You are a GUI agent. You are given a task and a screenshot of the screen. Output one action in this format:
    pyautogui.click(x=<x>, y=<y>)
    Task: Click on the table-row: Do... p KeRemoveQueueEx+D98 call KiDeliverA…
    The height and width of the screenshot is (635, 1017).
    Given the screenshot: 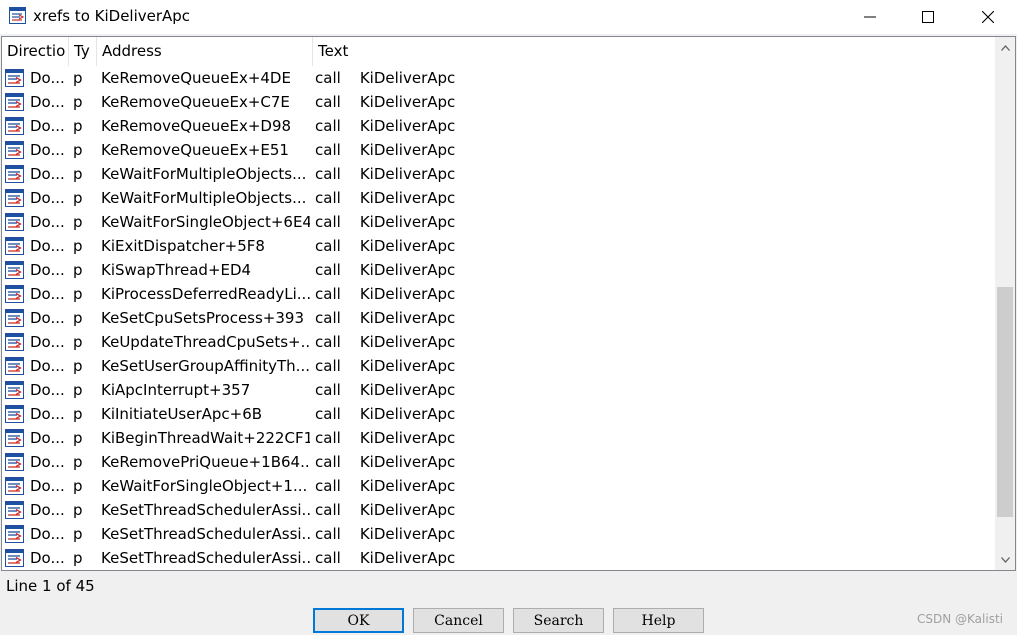 What is the action you would take?
    pyautogui.click(x=499, y=126)
    